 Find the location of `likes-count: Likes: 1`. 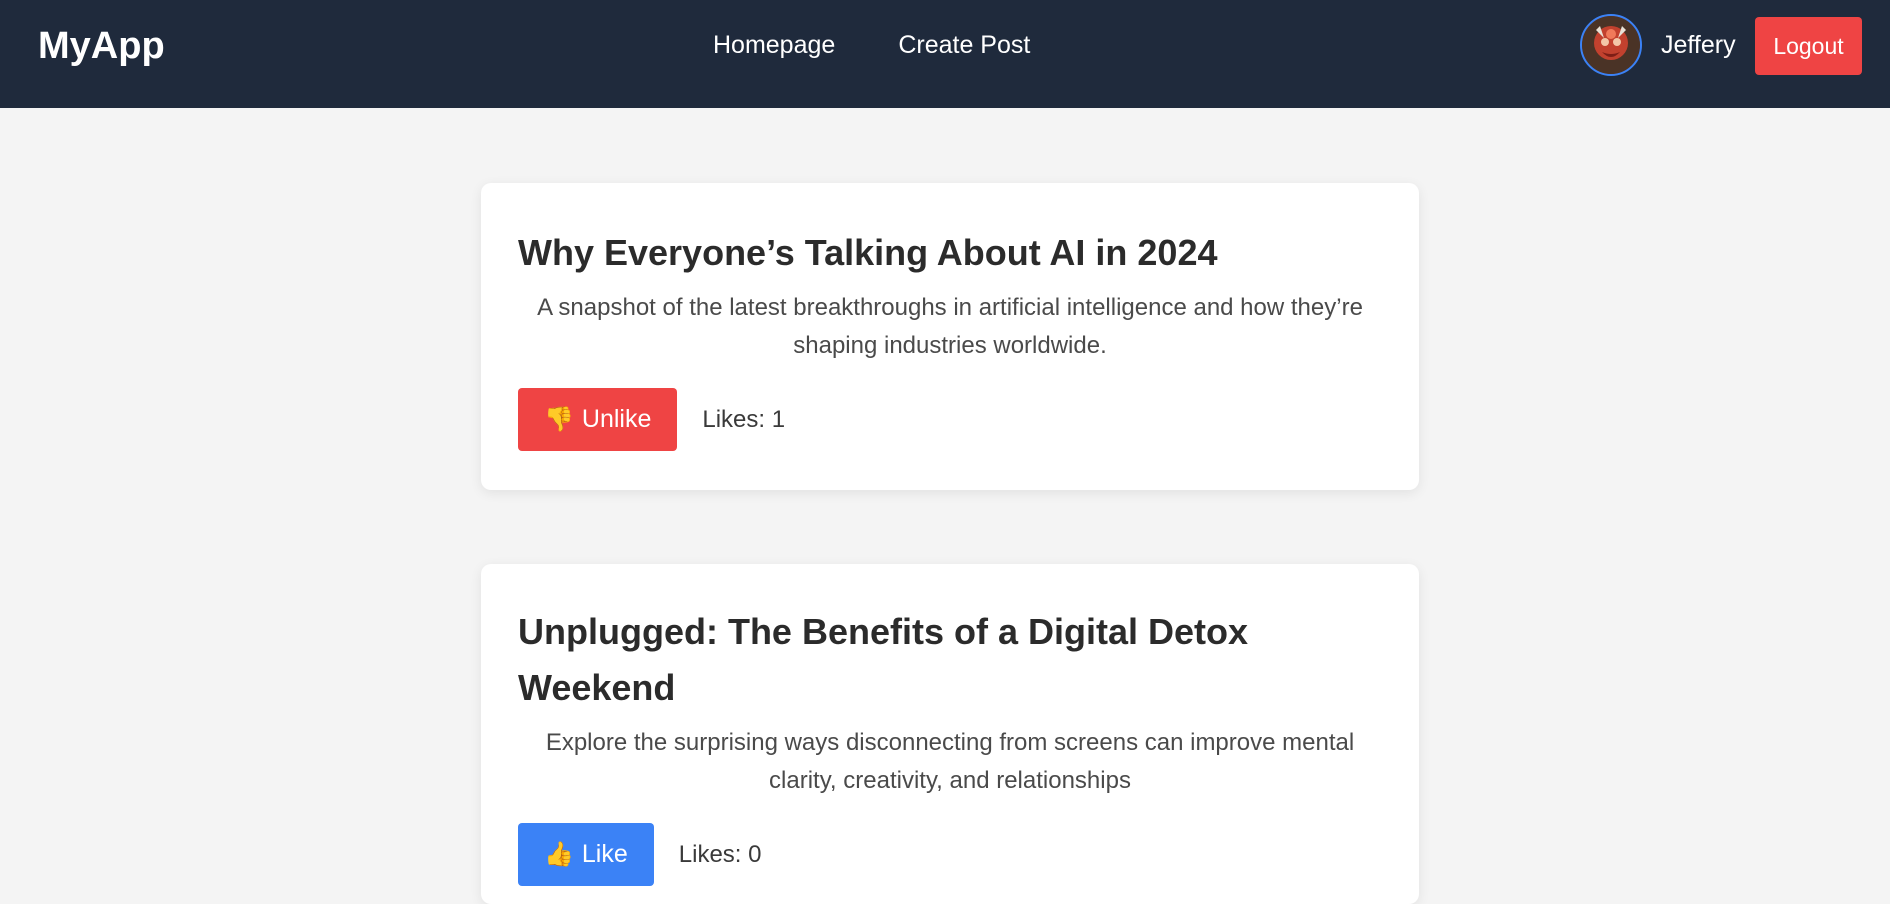

likes-count: Likes: 1 is located at coordinates (744, 419).